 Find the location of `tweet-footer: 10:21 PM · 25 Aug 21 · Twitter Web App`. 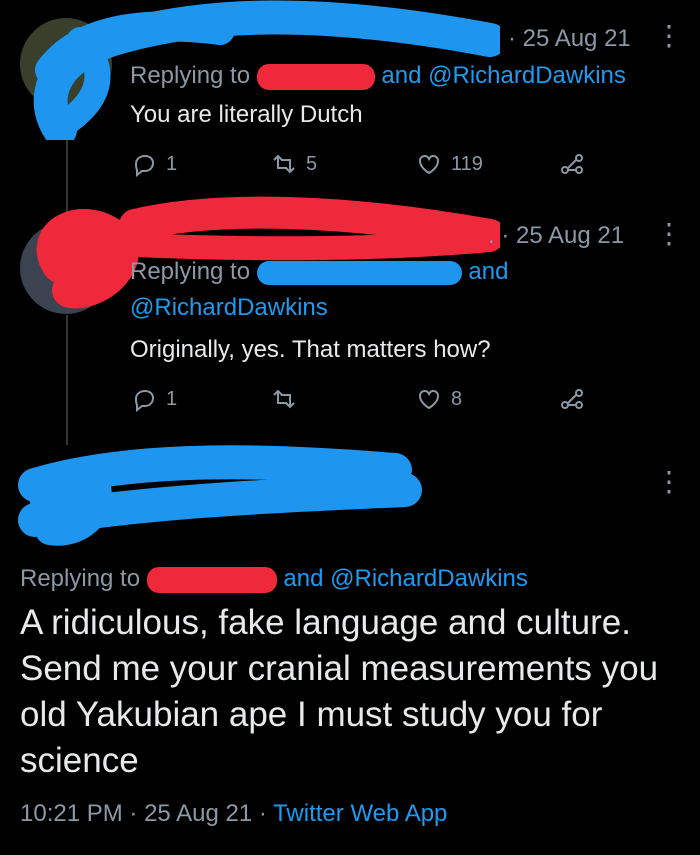

tweet-footer: 10:21 PM · 25 Aug 21 · Twitter Web App is located at coordinates (233, 814).